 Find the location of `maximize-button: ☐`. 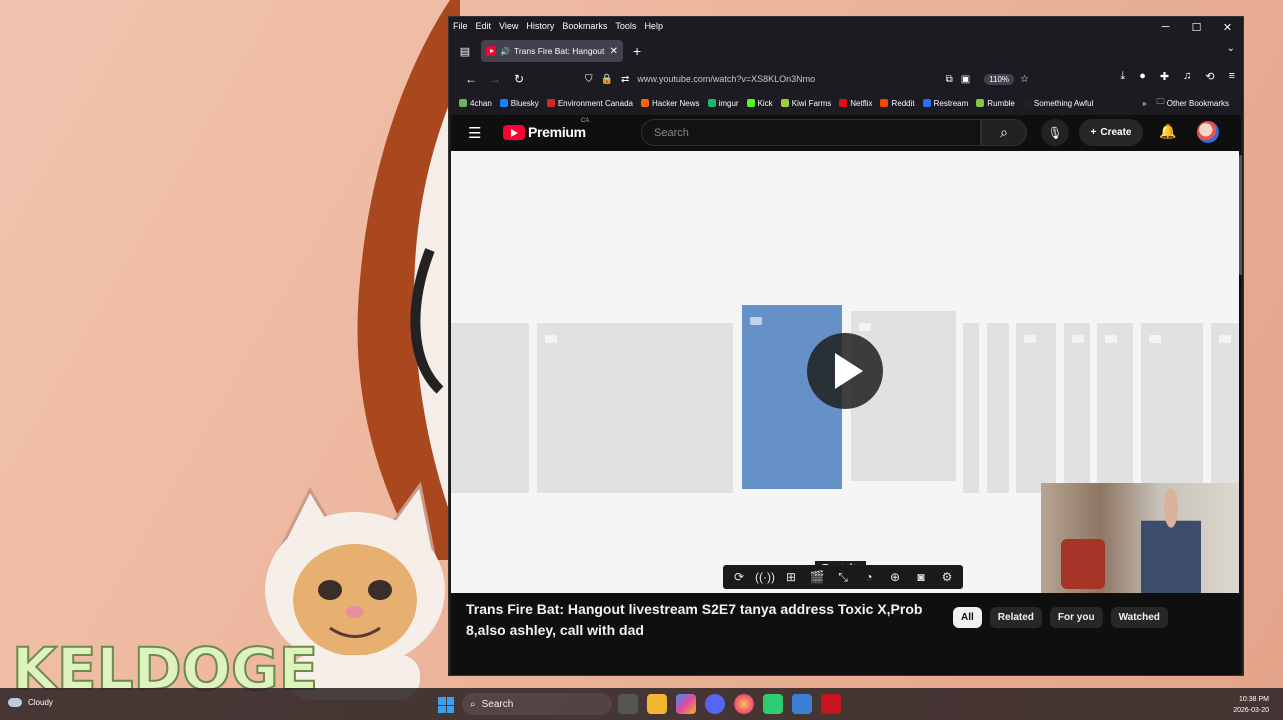

maximize-button: ☐ is located at coordinates (1196, 27).